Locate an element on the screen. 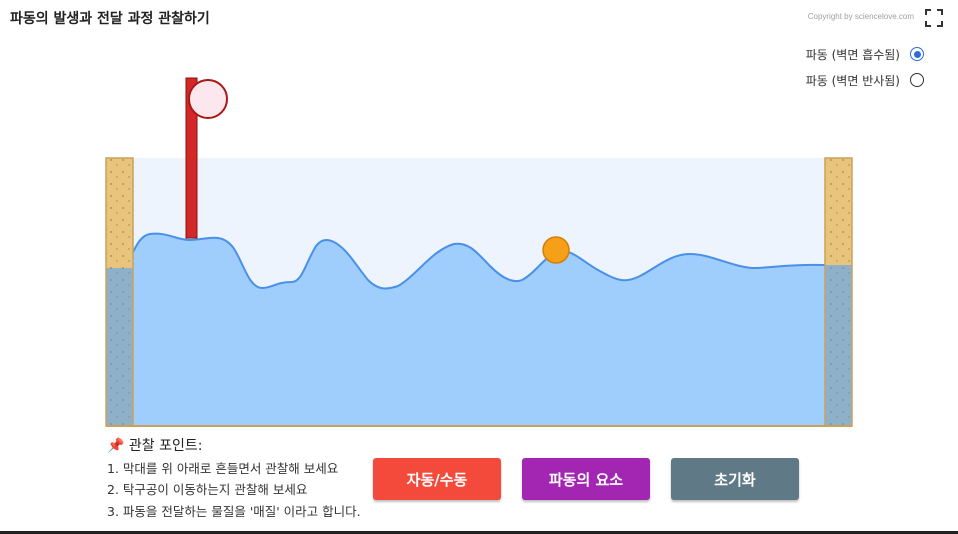 The image size is (958, 534). auto-manual-button: 자동/수동 is located at coordinates (437, 479).